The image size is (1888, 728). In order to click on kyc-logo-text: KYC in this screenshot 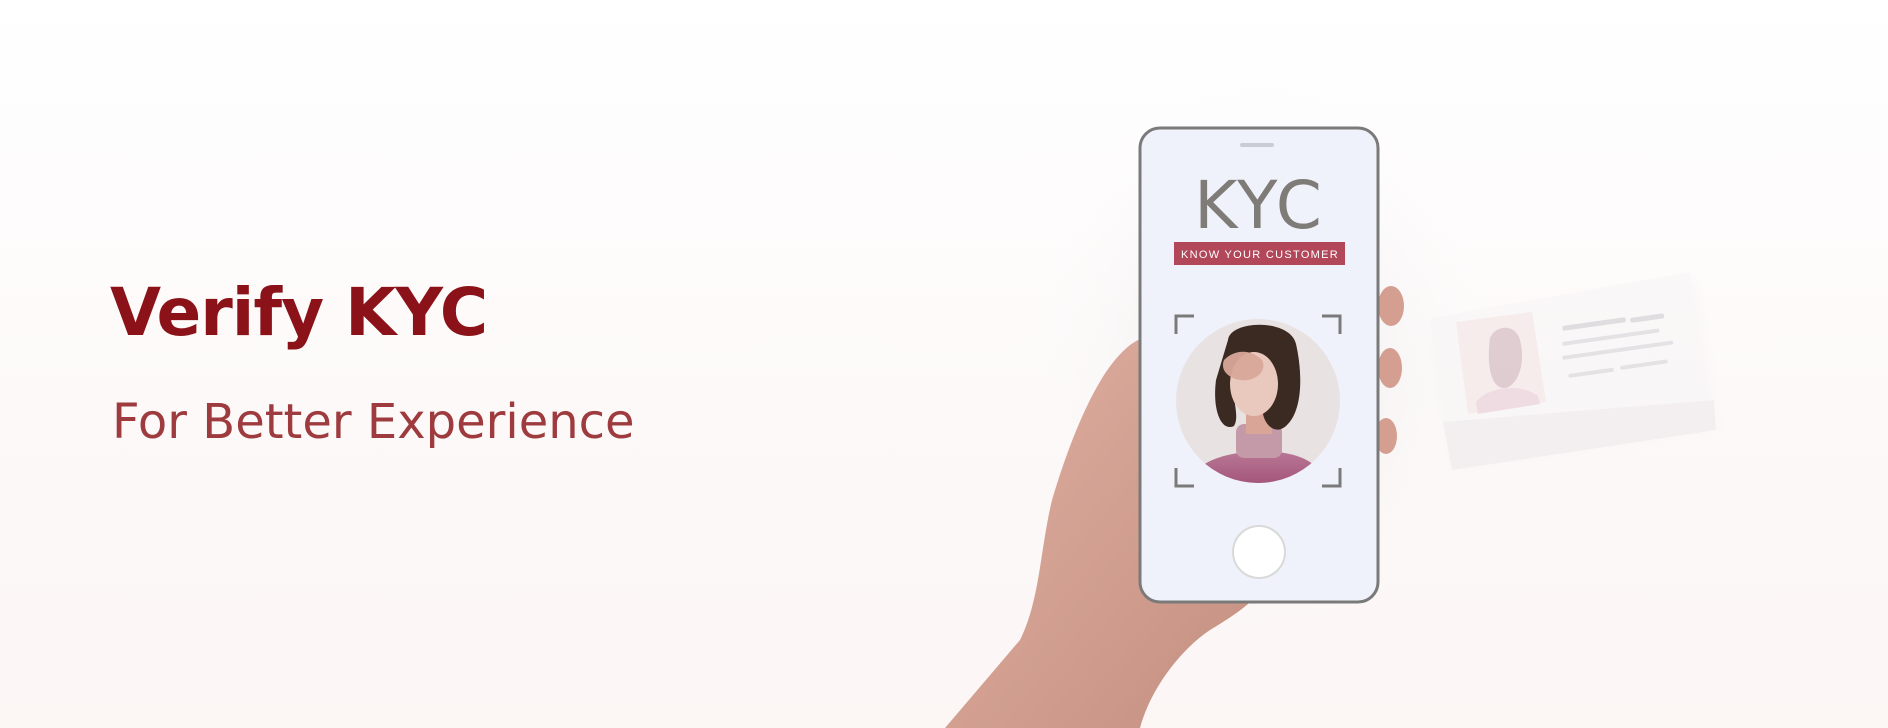, I will do `click(1259, 205)`.